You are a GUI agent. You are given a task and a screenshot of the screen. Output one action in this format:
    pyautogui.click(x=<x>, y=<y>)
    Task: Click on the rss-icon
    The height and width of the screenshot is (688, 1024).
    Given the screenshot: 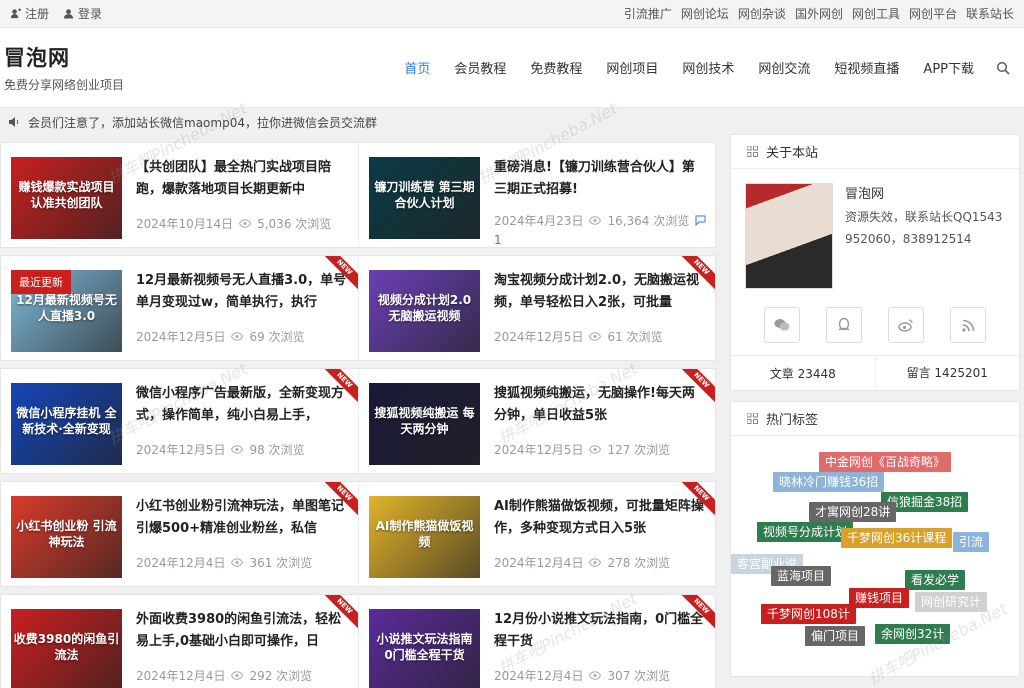 What is the action you would take?
    pyautogui.click(x=967, y=325)
    